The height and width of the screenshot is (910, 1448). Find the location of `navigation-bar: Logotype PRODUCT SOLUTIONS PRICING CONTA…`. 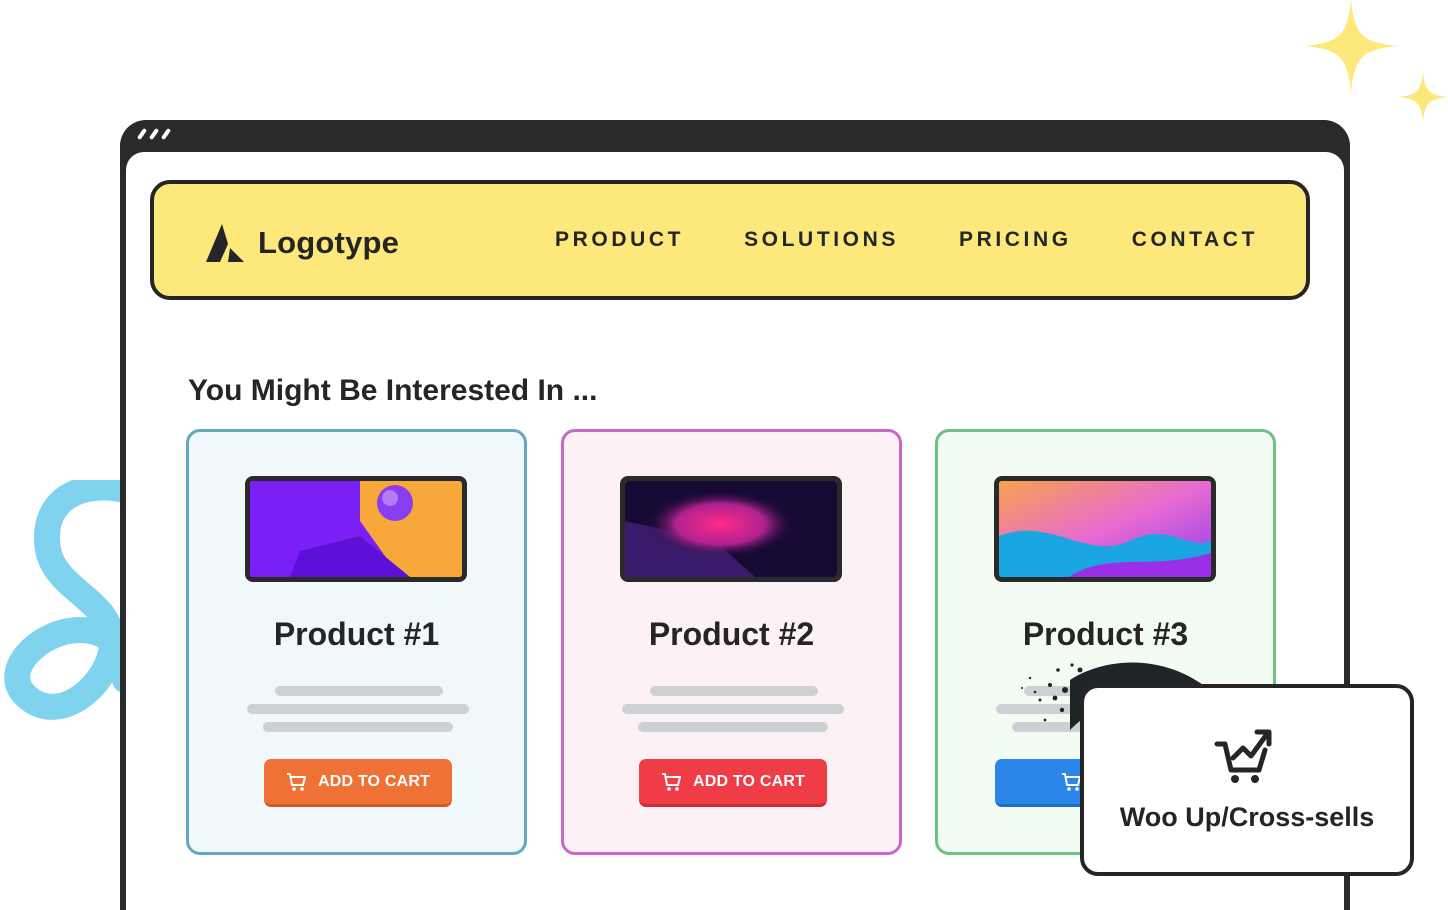

navigation-bar: Logotype PRODUCT SOLUTIONS PRICING CONTA… is located at coordinates (730, 240).